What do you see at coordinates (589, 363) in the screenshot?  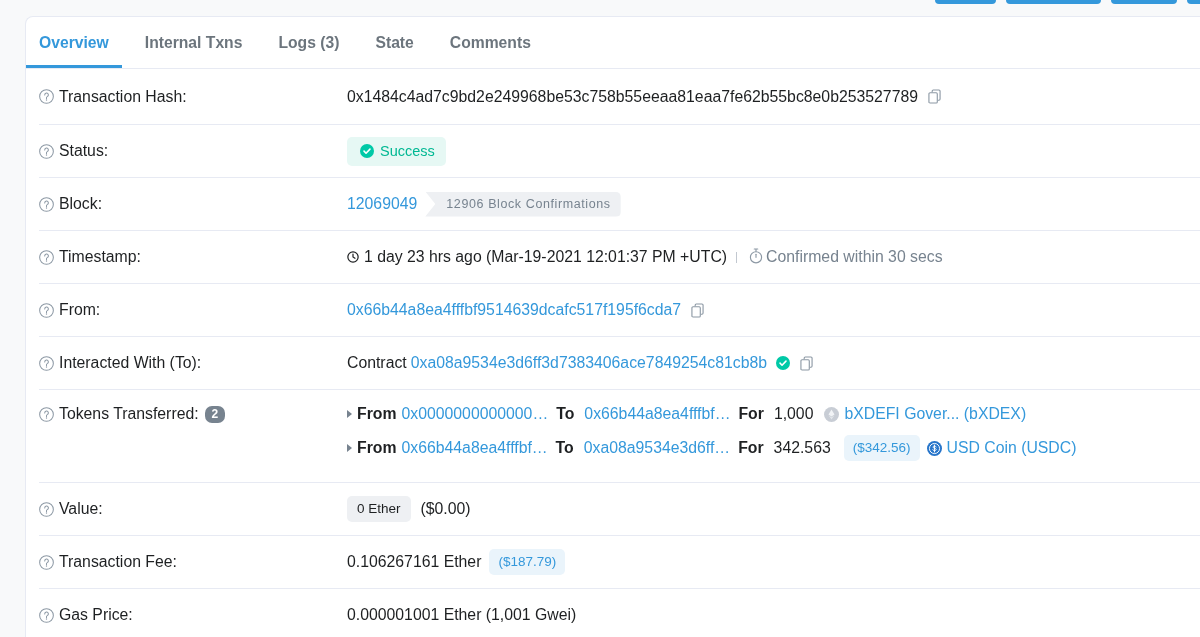 I see `contract-address-link: 0xa08a9534e3d6ff3d7383406ace7849254c81cb8b` at bounding box center [589, 363].